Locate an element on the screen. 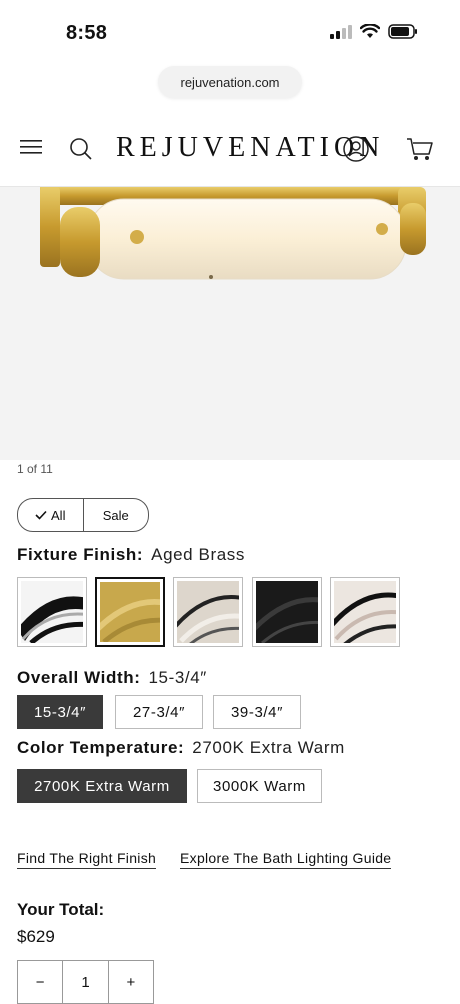 This screenshot has height=1004, width=460. search-icon is located at coordinates (81, 149).